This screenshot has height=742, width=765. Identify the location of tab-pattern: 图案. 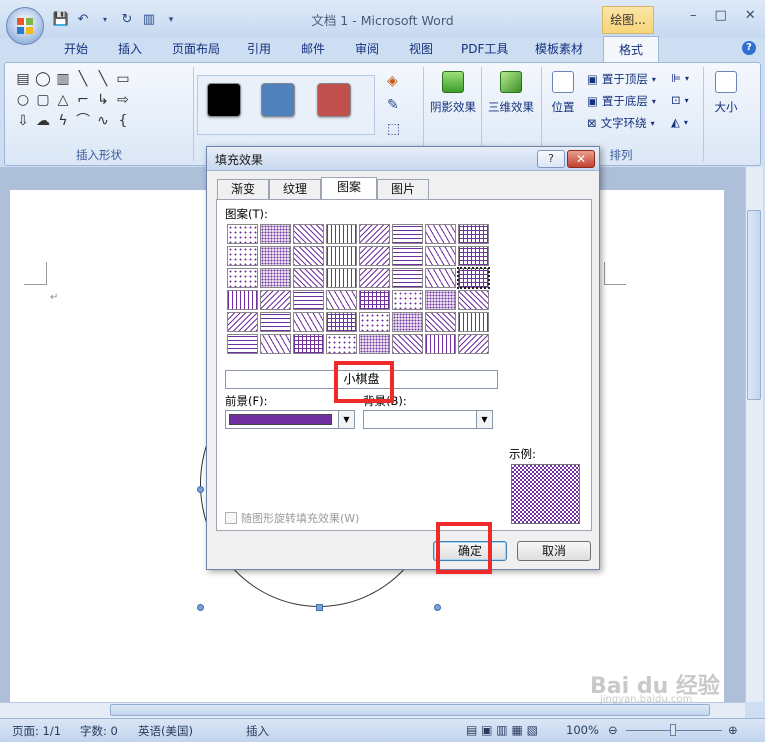
(349, 188).